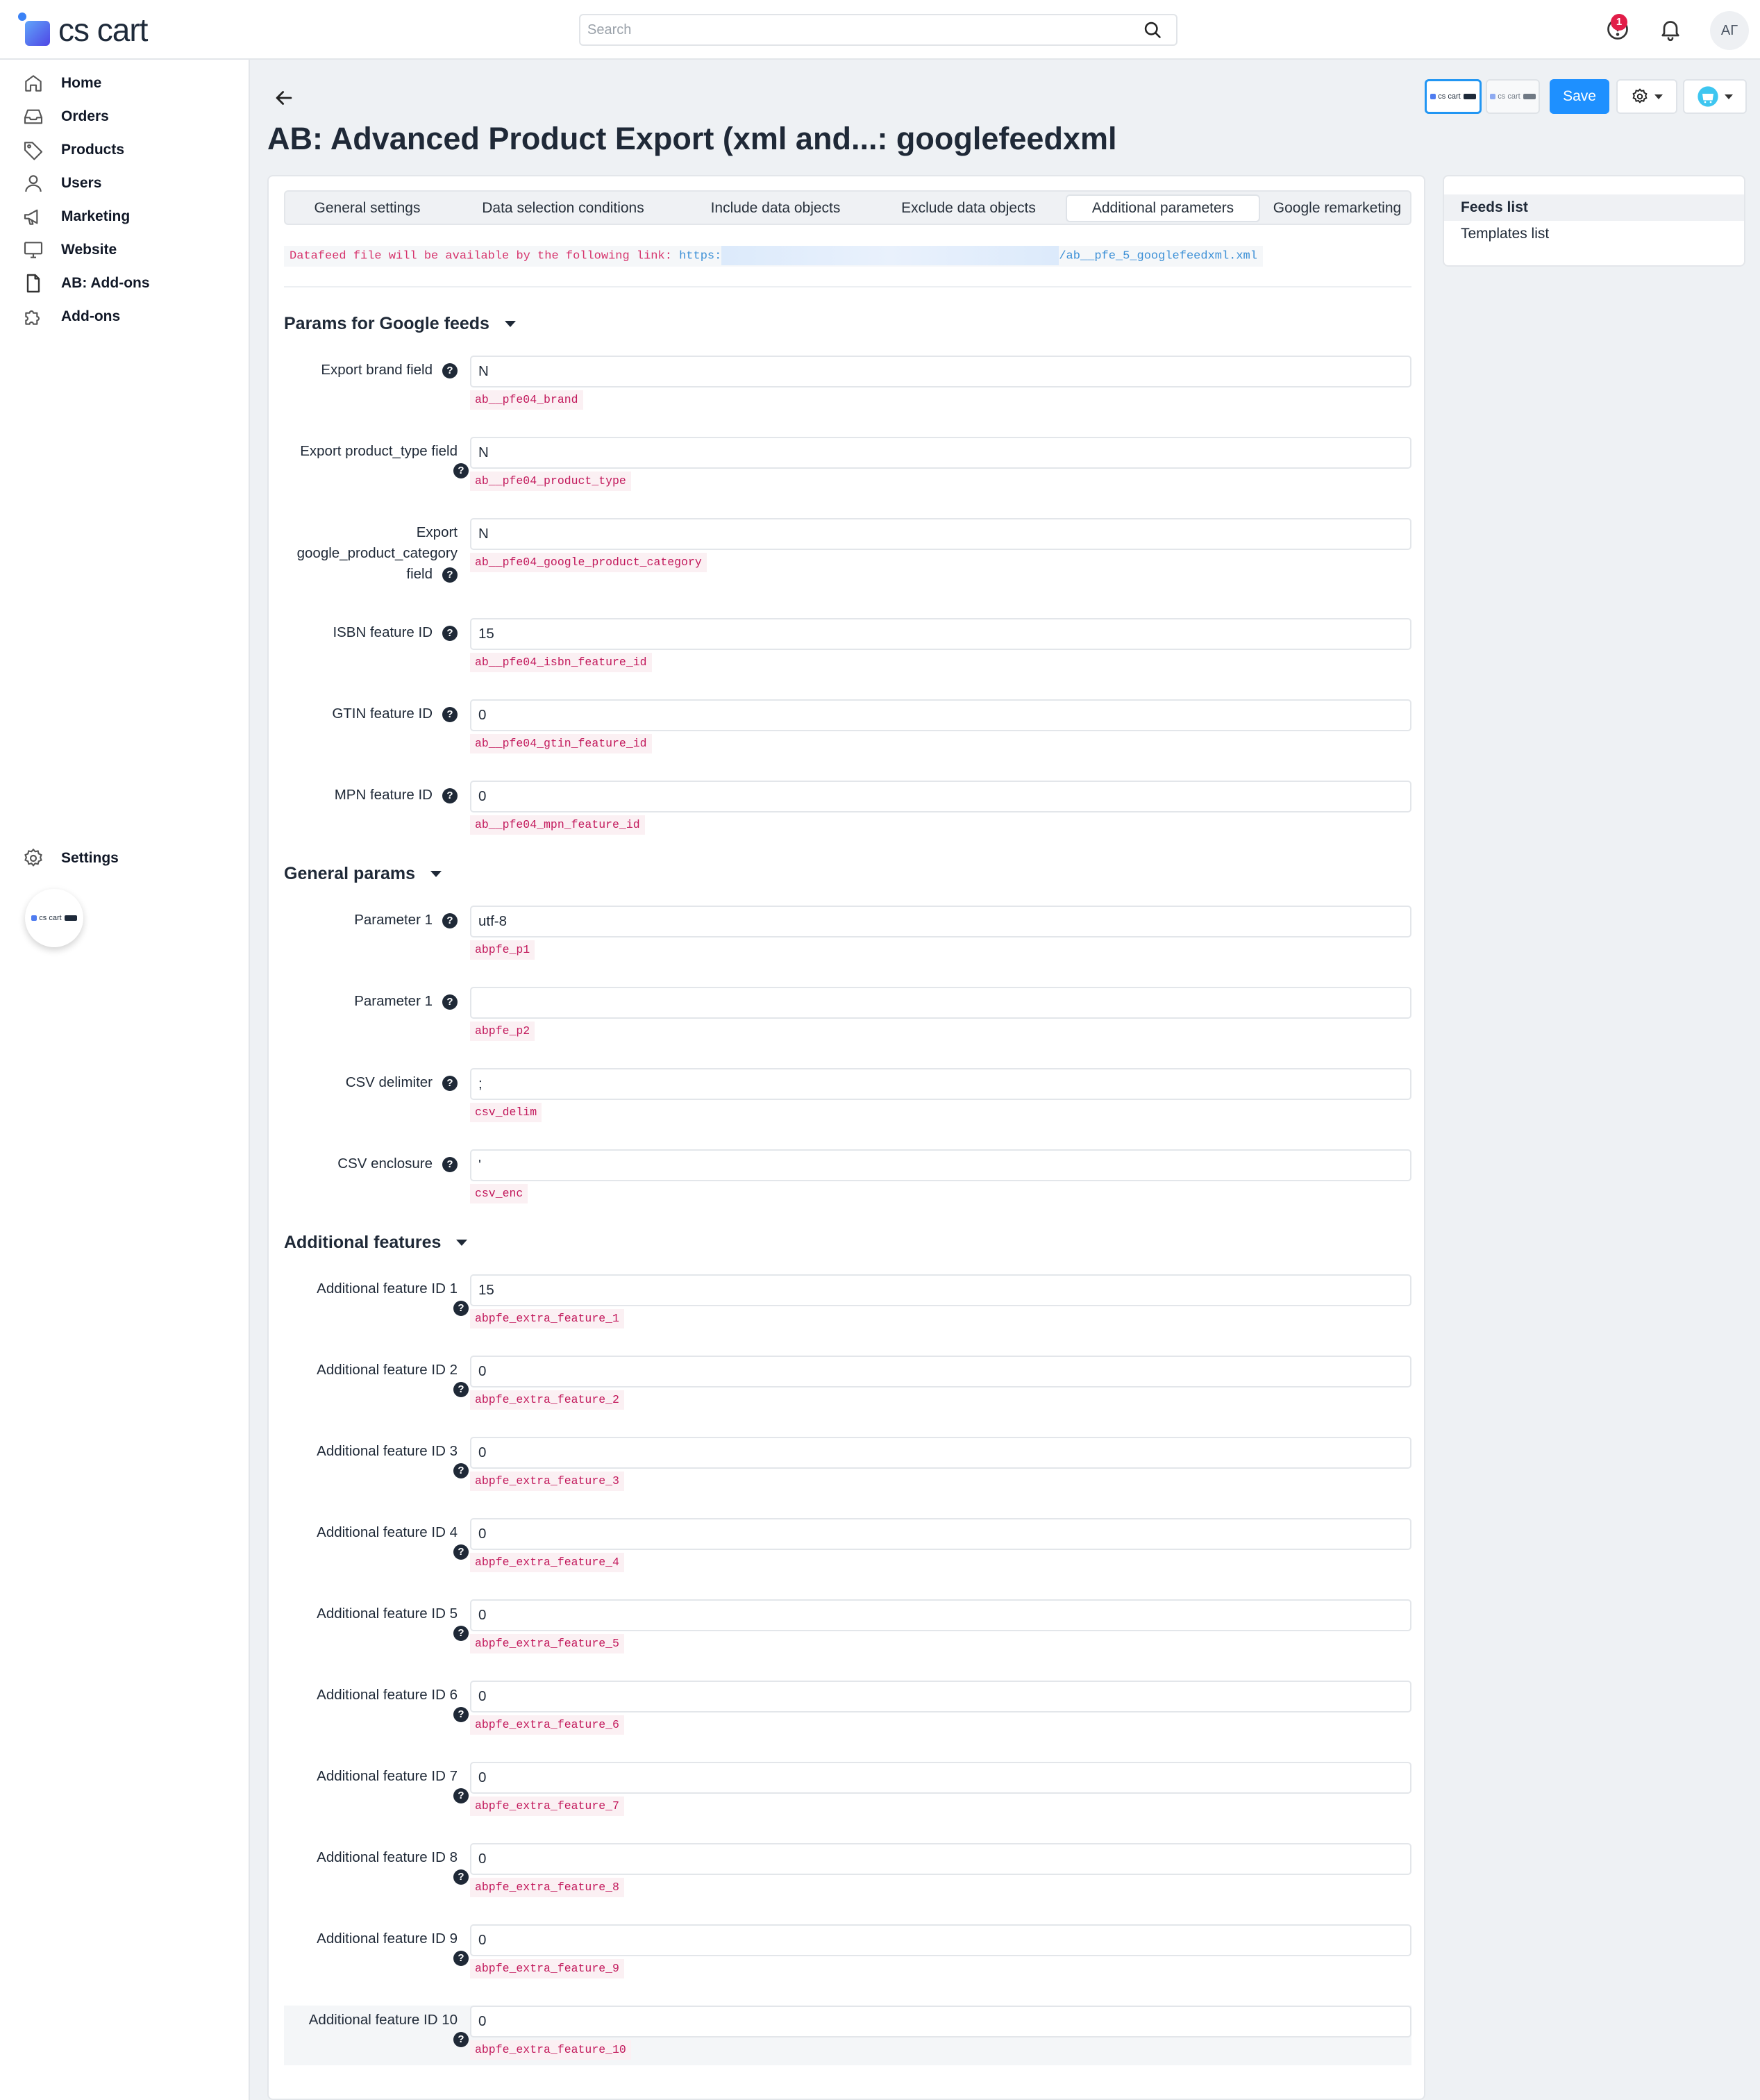 Image resolution: width=1760 pixels, height=2100 pixels. What do you see at coordinates (1158, 255) in the screenshot?
I see `datafeed-url-end: /ab__pfe_5_googlefeedxml.xml` at bounding box center [1158, 255].